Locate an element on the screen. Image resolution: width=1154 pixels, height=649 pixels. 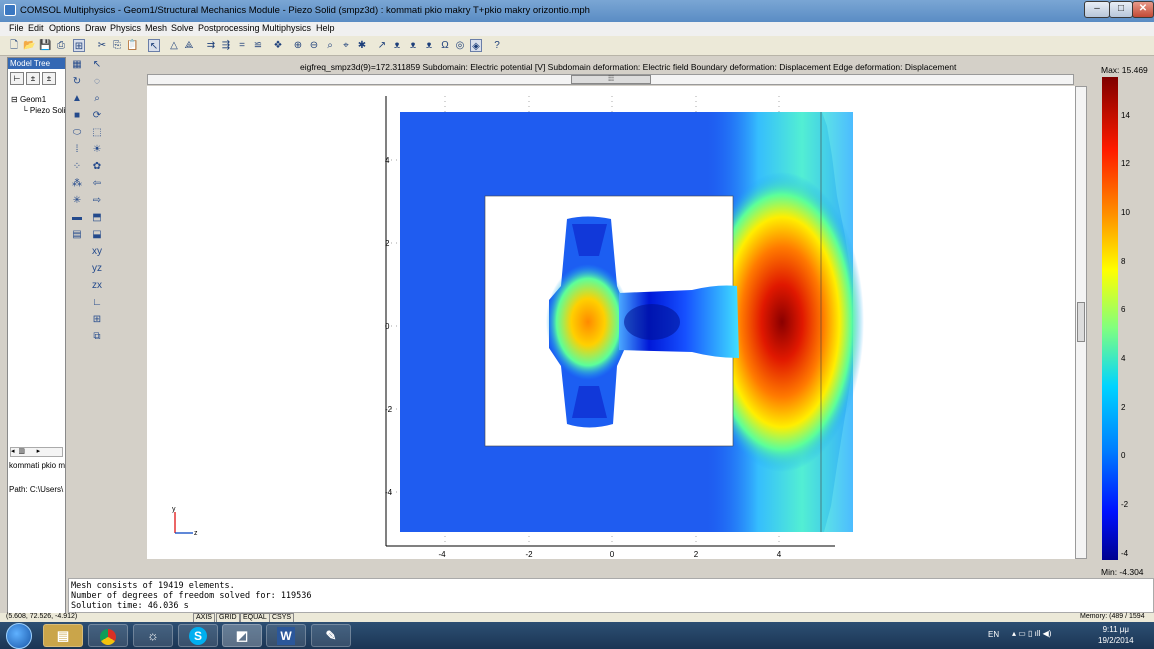
print-icon: ⎙ is located at coordinates (61, 45).